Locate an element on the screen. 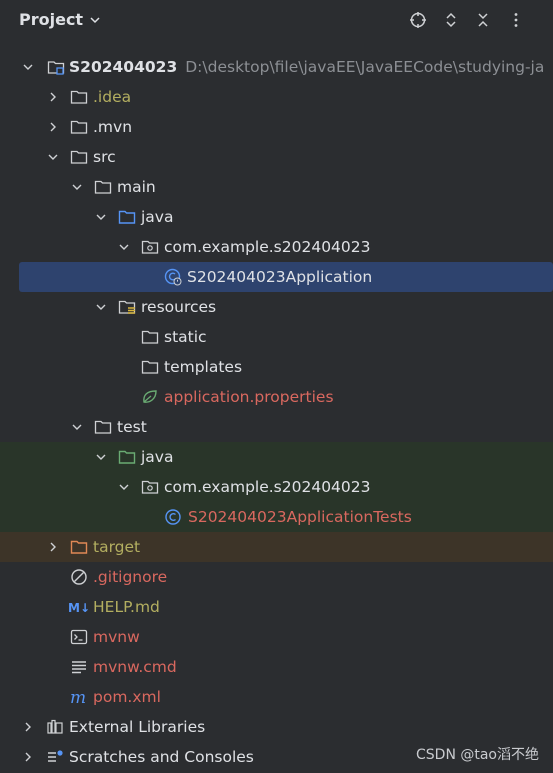 The width and height of the screenshot is (553, 773). maven-icon: m is located at coordinates (79, 697).